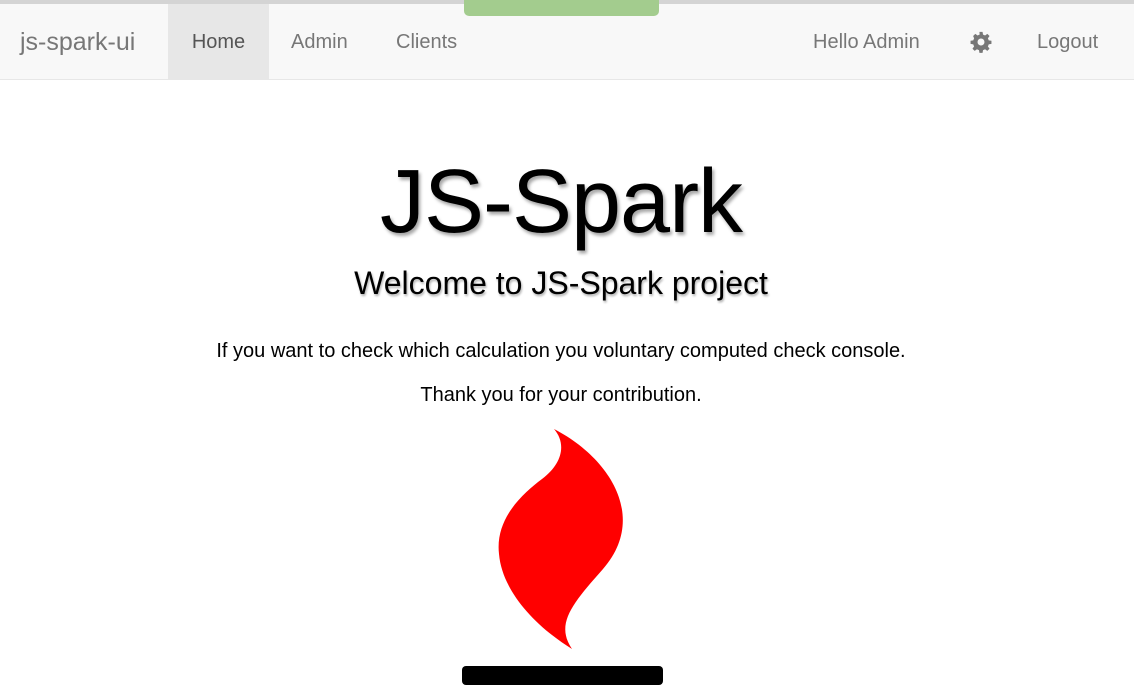  What do you see at coordinates (1067, 42) in the screenshot?
I see `logout-button: Logout` at bounding box center [1067, 42].